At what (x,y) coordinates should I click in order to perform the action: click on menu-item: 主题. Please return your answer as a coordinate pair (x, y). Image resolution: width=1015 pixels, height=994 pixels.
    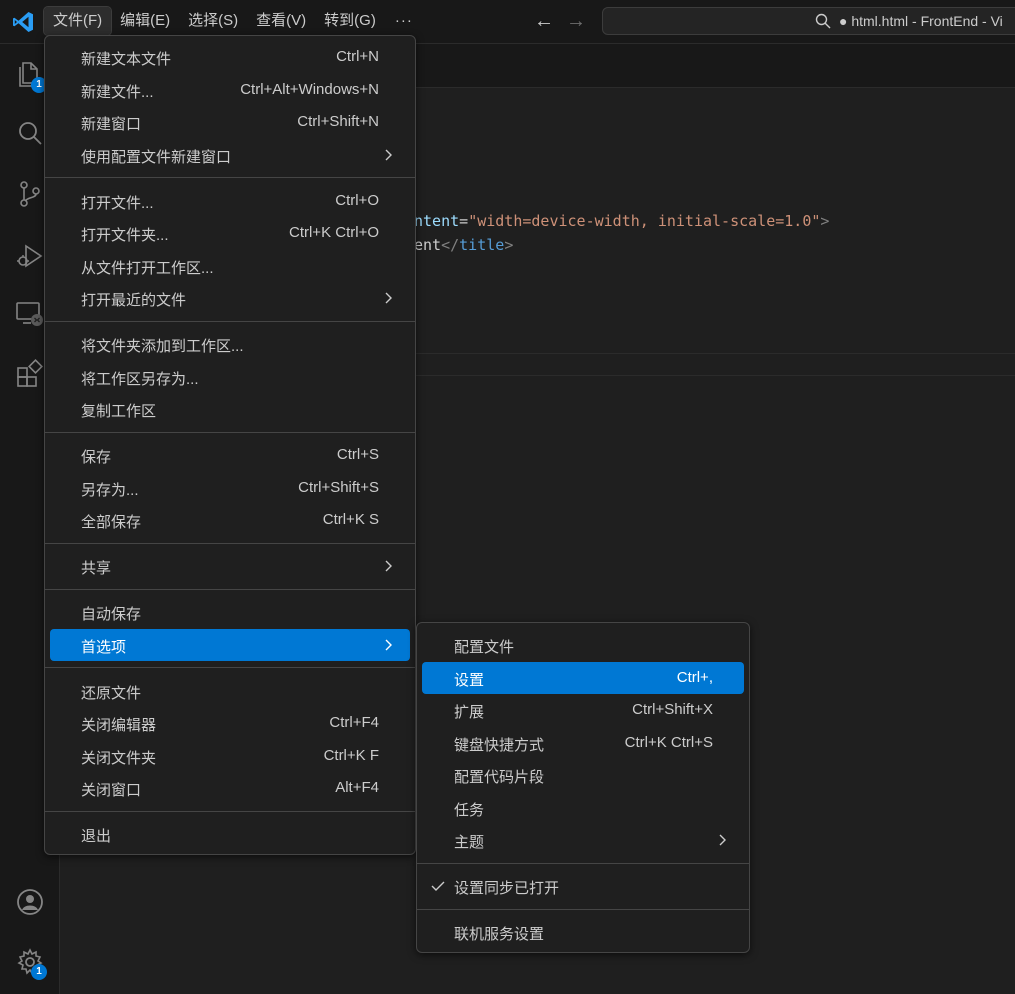
    Looking at the image, I should click on (583, 840).